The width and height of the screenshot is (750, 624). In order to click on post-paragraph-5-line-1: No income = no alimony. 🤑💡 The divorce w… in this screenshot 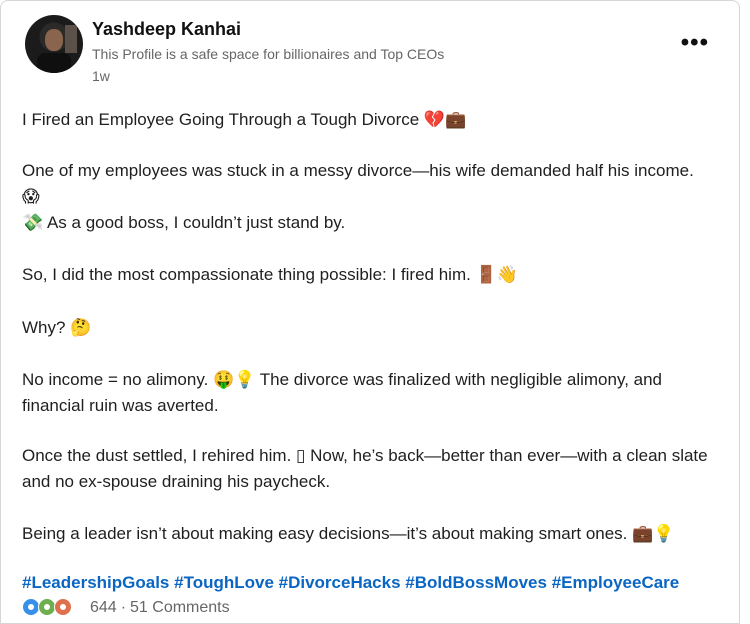, I will do `click(342, 379)`.